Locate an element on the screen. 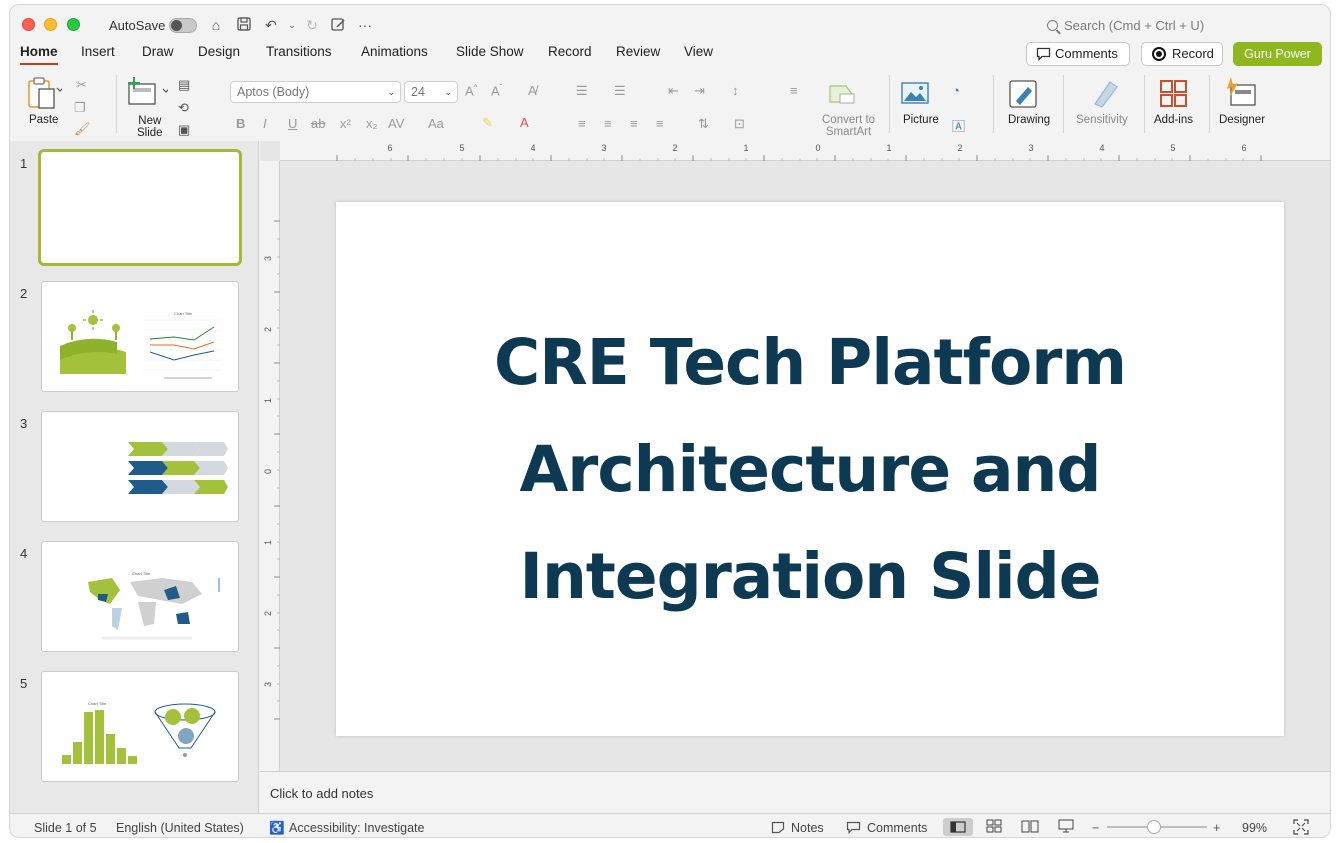 The image size is (1337, 843). tab-transitions: Transitions is located at coordinates (299, 51).